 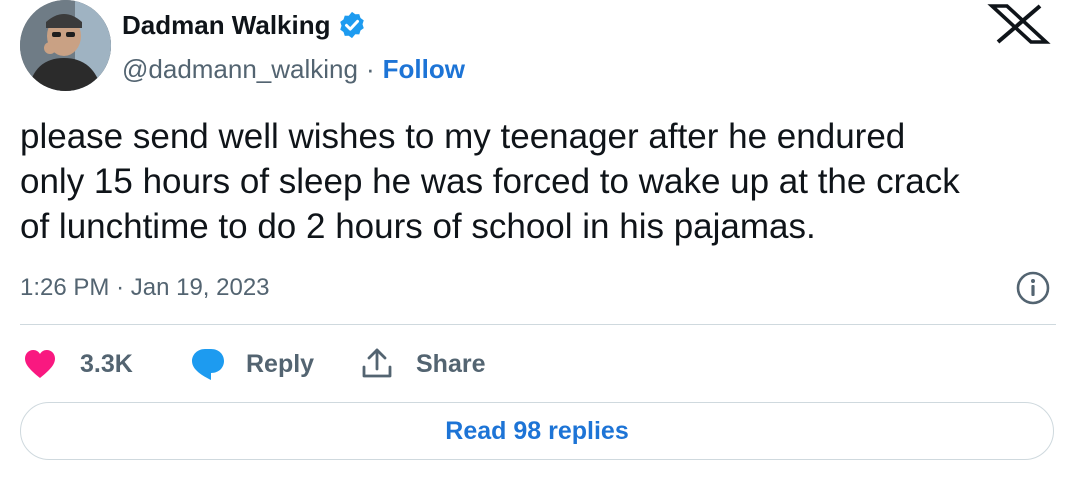 I want to click on tweet-date: Jan 19, 2023, so click(x=200, y=287).